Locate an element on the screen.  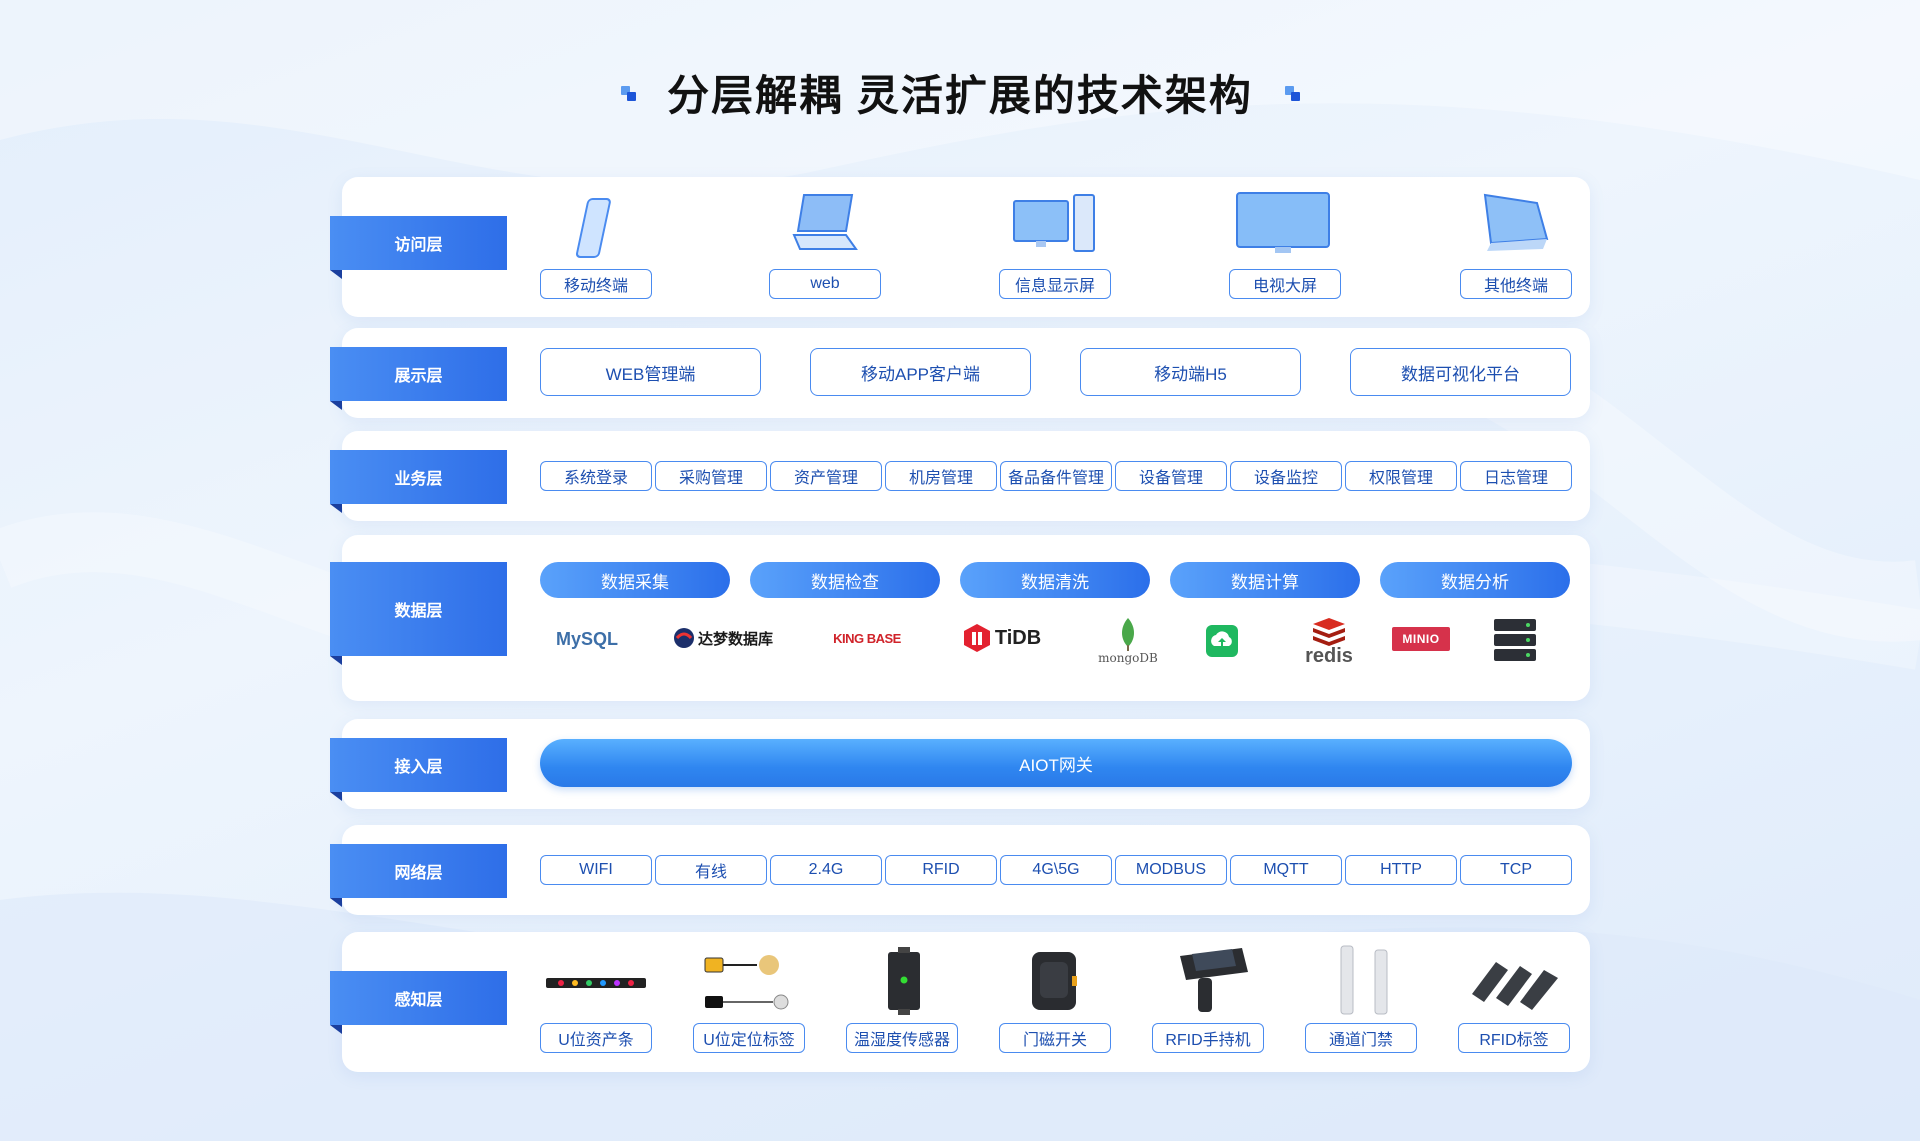
mongodb-logo: mongoDB is located at coordinates (1128, 641).